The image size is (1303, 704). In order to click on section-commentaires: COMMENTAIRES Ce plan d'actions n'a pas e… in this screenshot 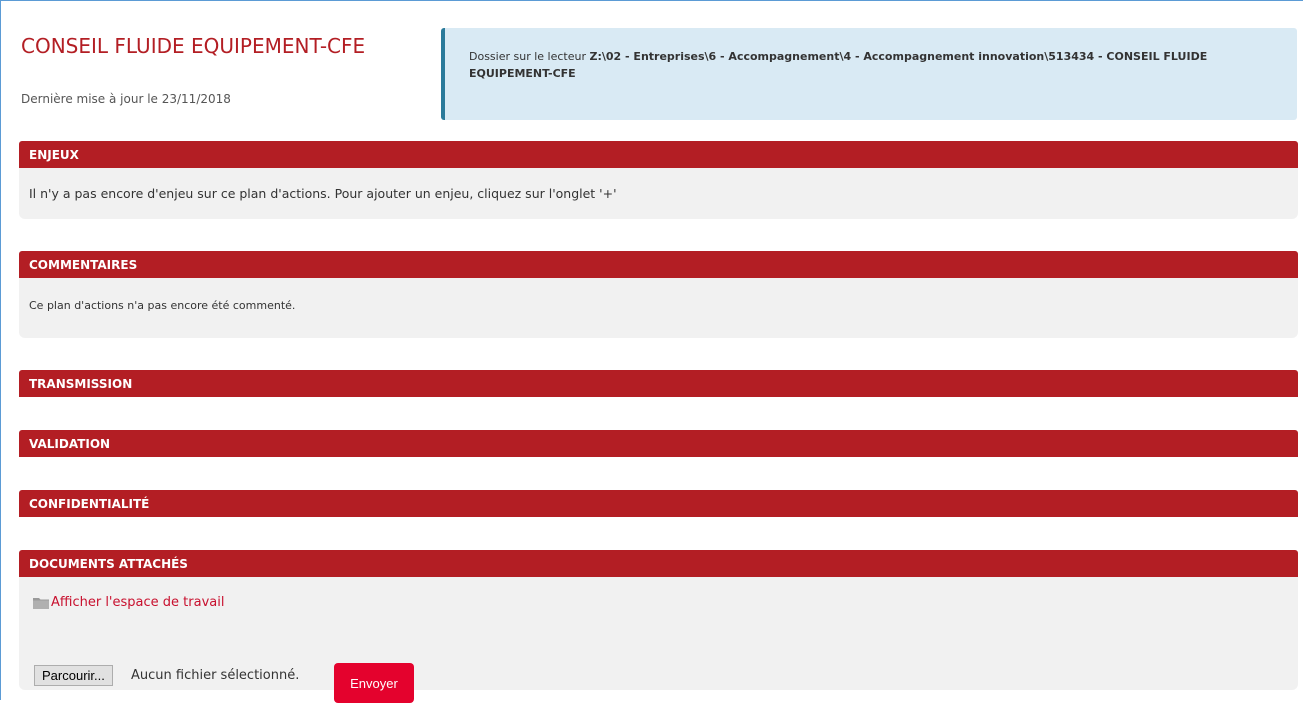, I will do `click(658, 294)`.